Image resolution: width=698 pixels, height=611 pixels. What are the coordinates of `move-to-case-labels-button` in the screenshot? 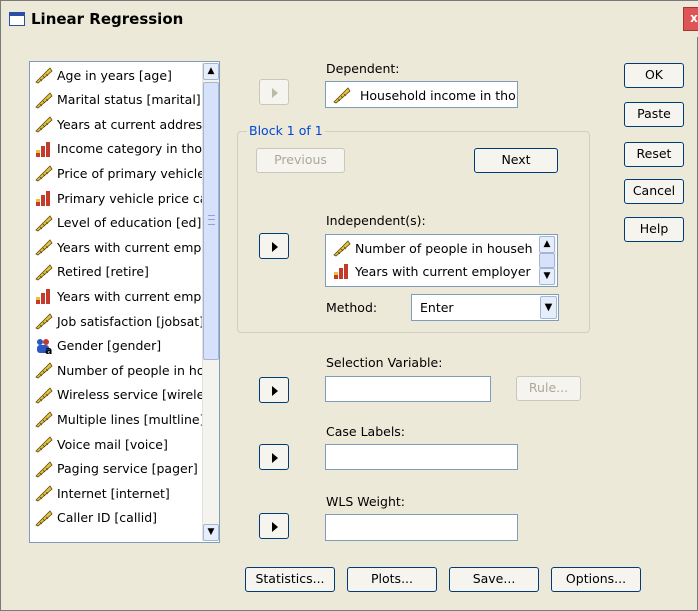 It's located at (274, 457).